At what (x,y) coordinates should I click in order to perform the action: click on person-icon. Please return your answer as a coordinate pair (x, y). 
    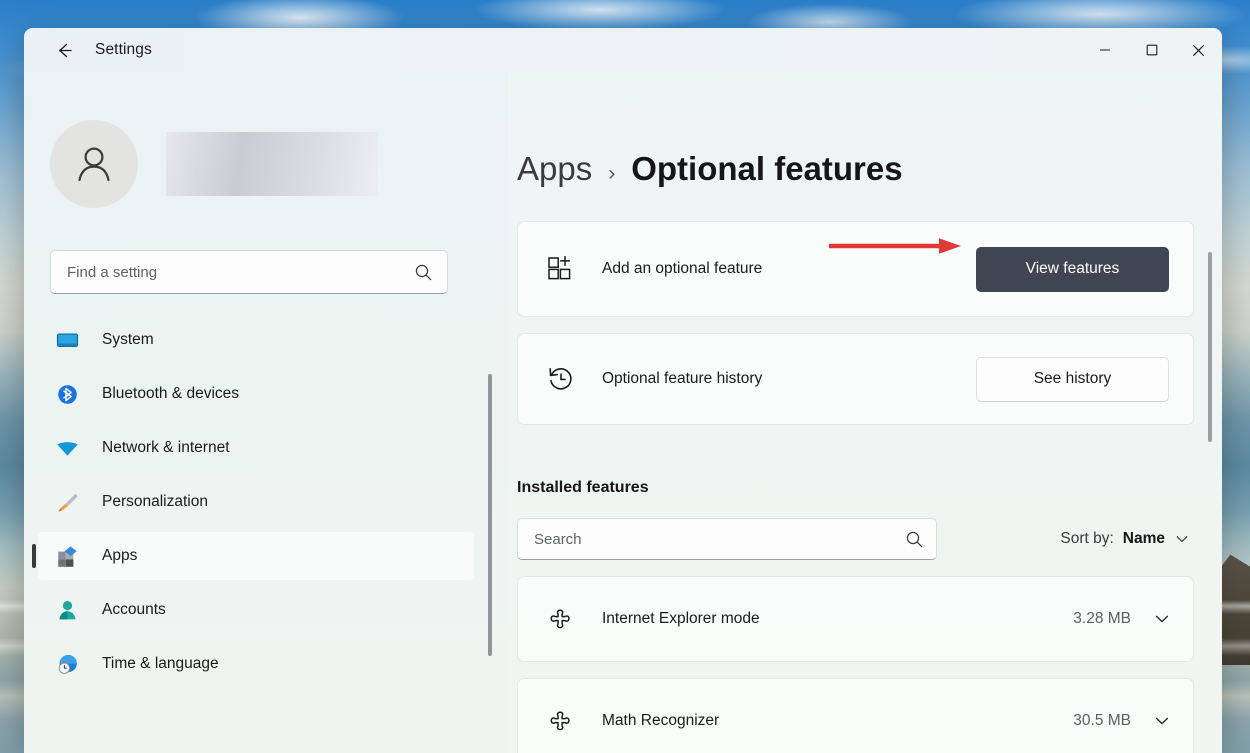
    Looking at the image, I should click on (67, 610).